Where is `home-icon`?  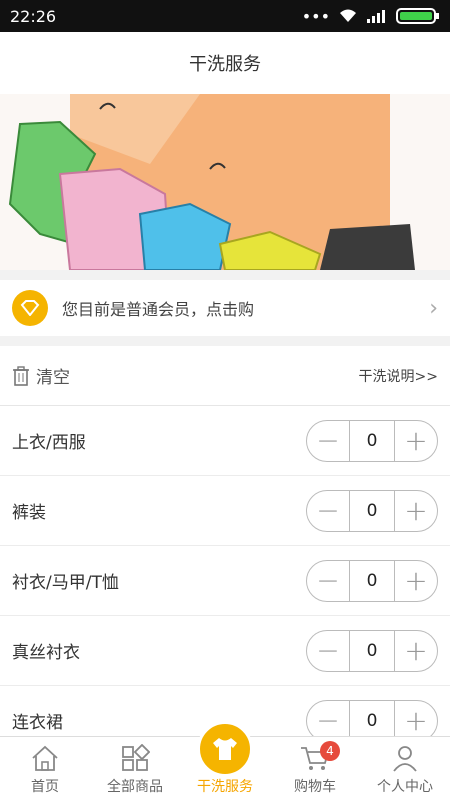 home-icon is located at coordinates (45, 758).